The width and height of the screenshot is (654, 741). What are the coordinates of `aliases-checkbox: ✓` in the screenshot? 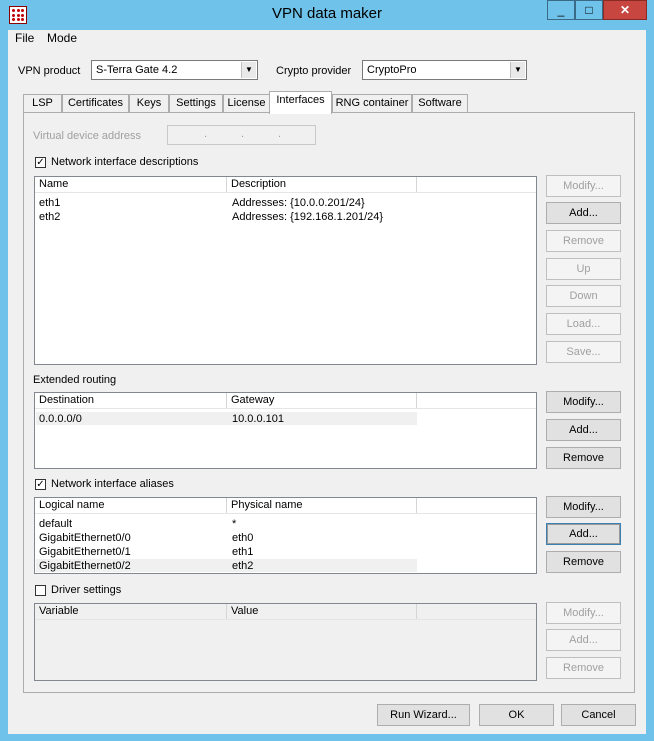 It's located at (40, 484).